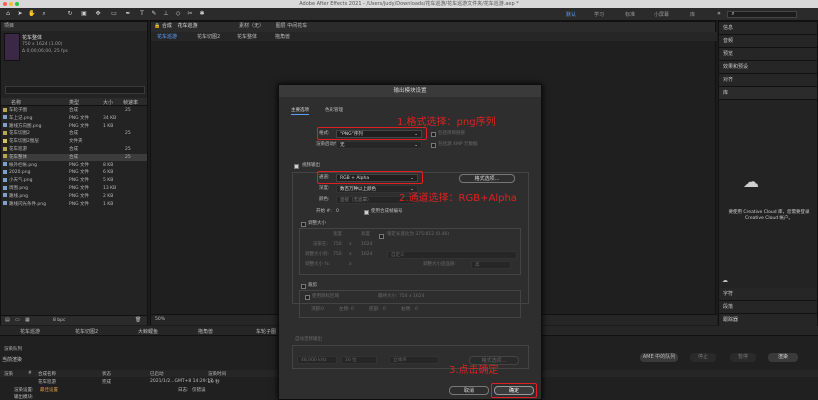 This screenshot has height=400, width=818. I want to click on project-item: 小天气.png PNG 文件 5 KB, so click(75, 180).